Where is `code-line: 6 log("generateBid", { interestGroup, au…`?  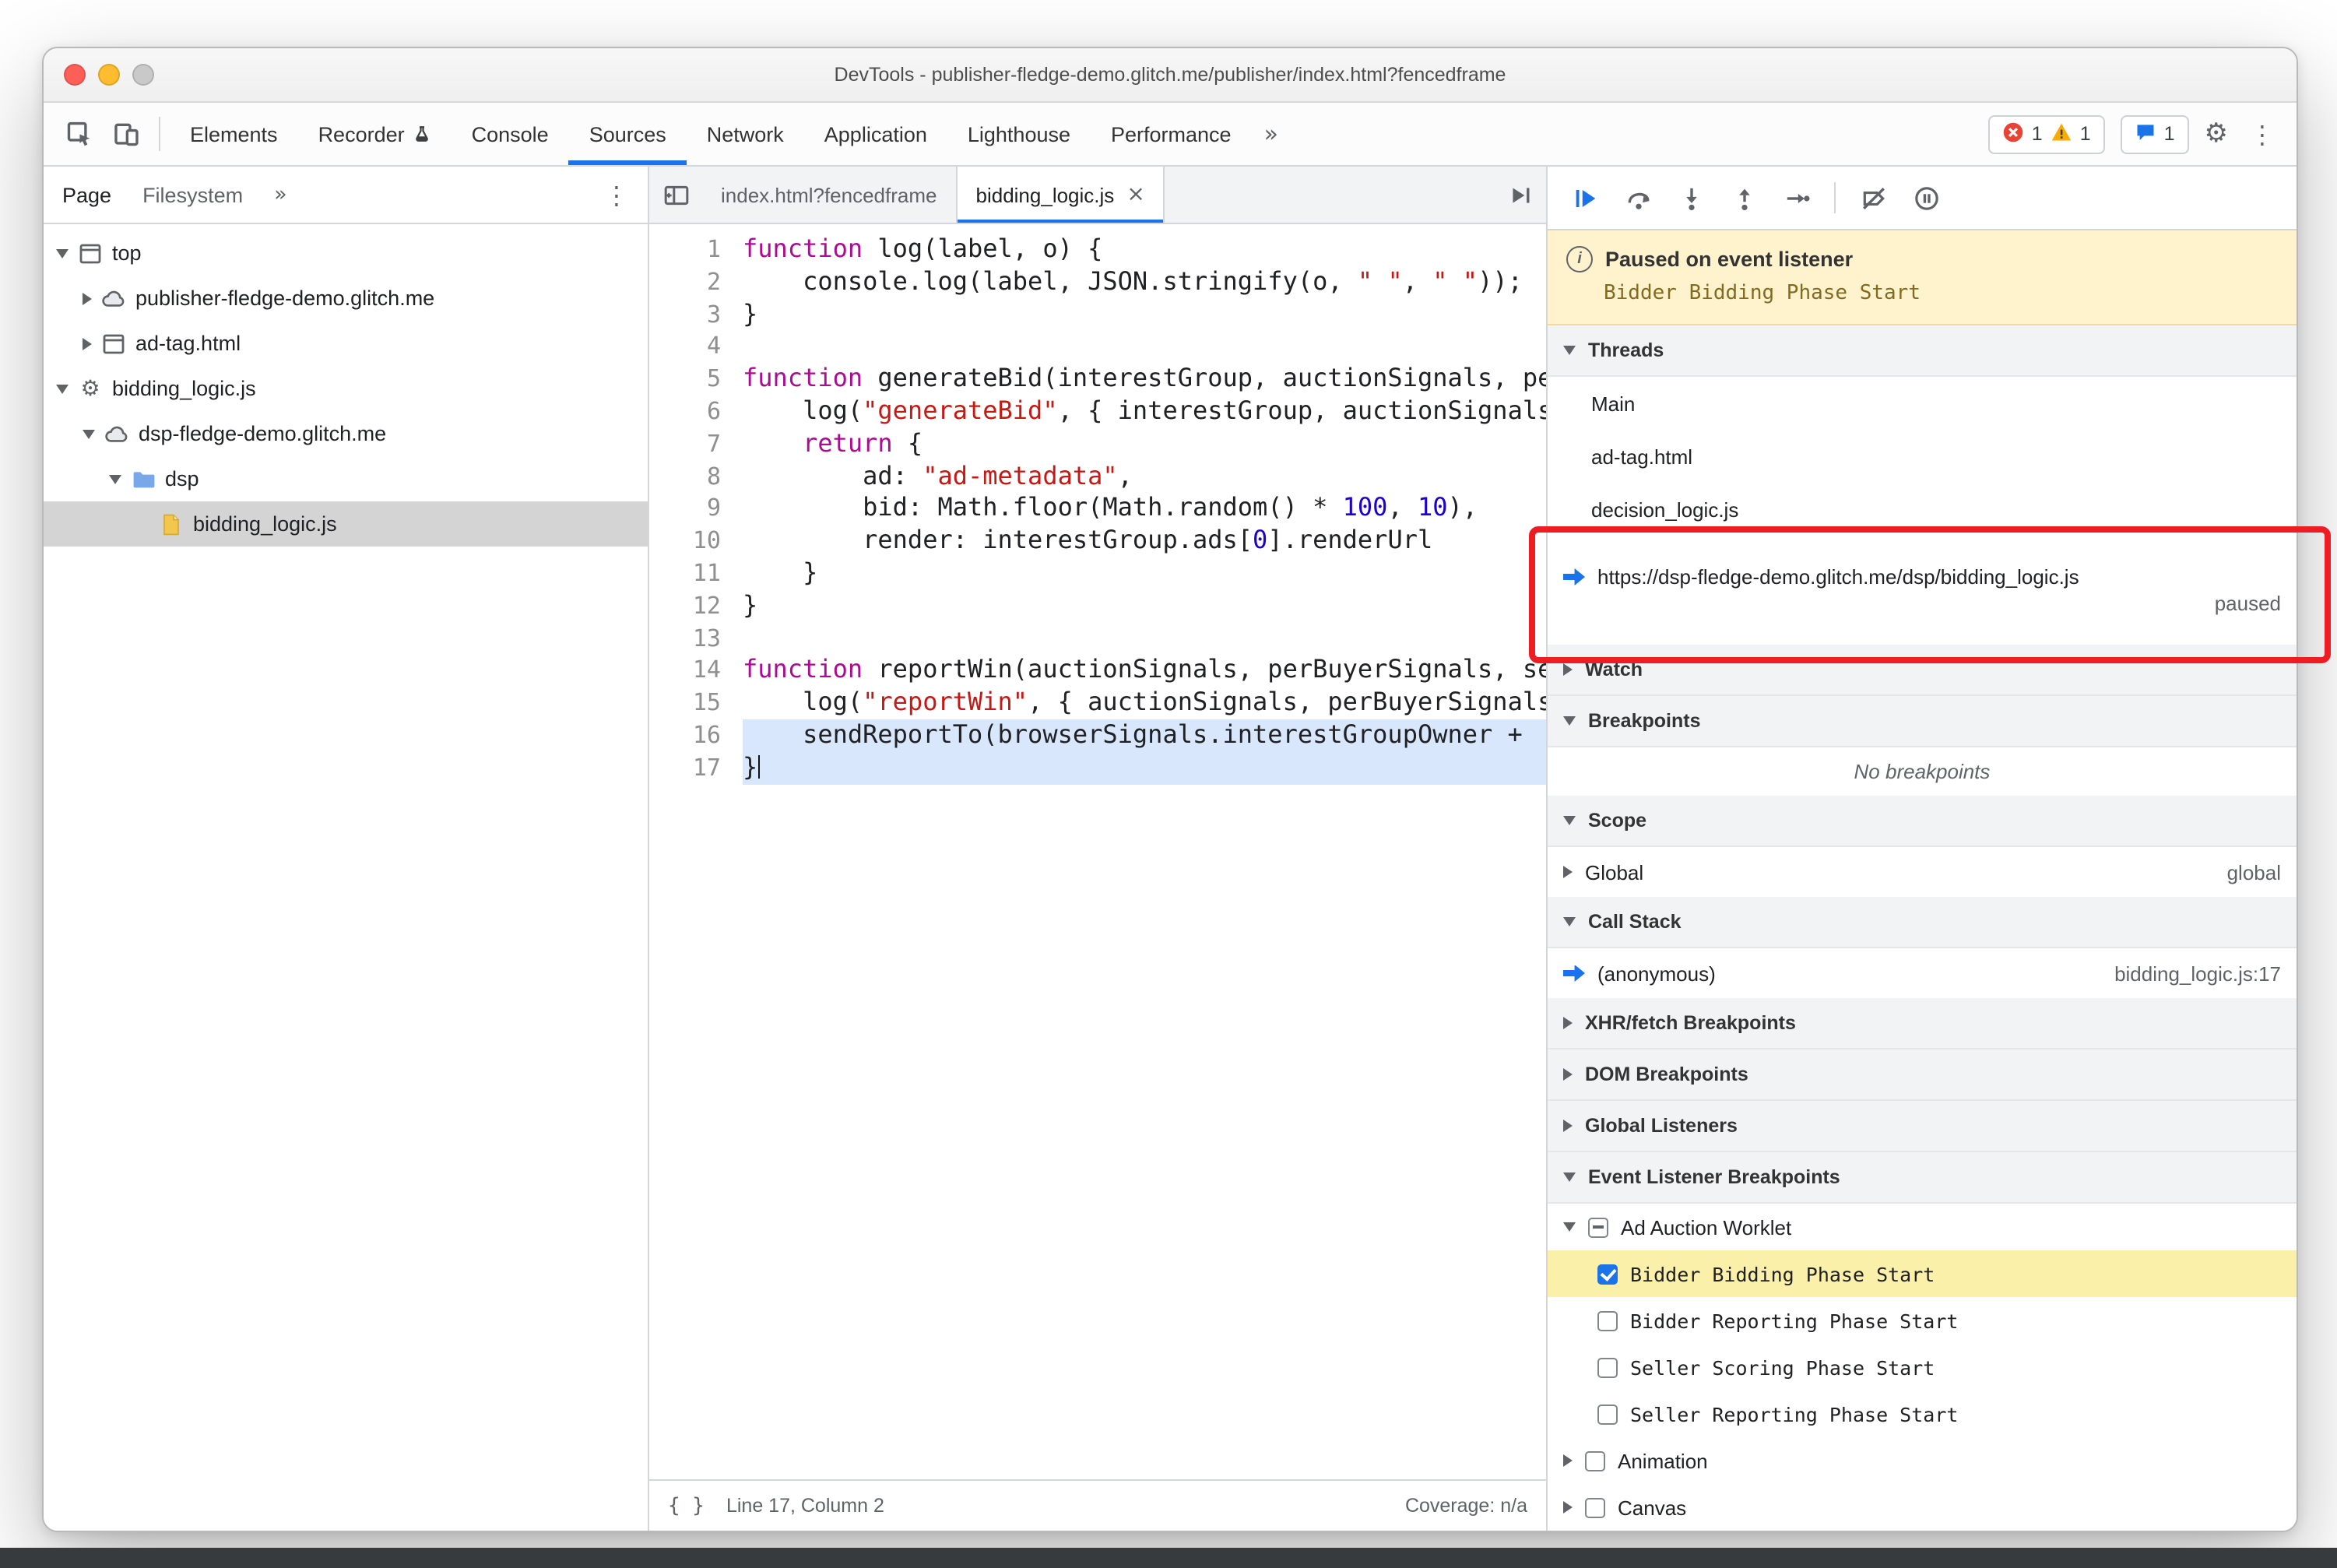
code-line: 6 log("generateBid", { interestGroup, au… is located at coordinates (1098, 412).